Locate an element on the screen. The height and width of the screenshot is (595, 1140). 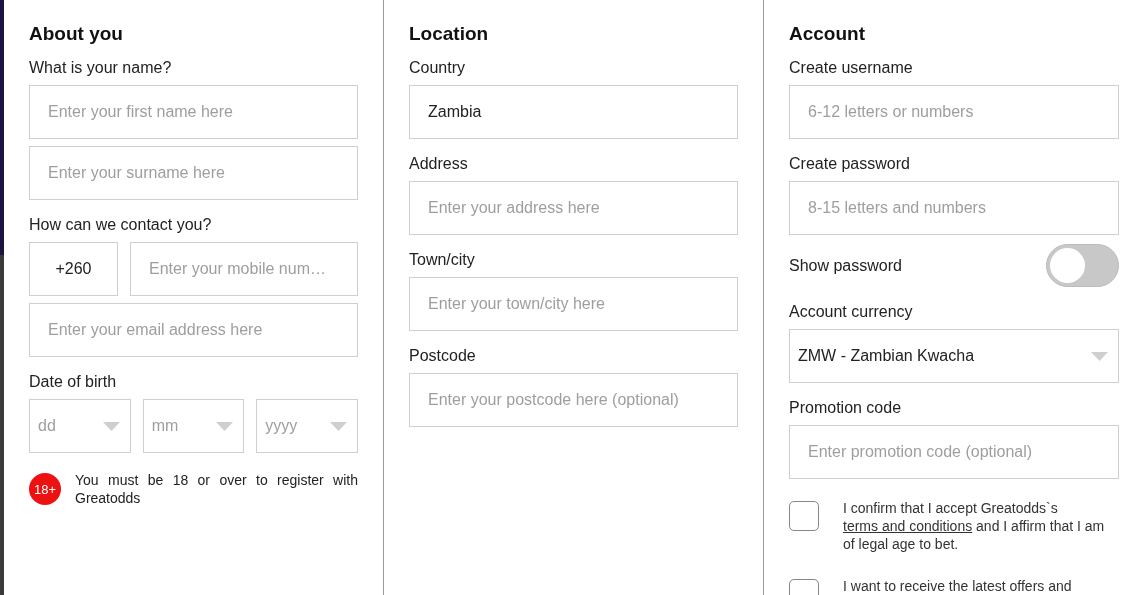
field-label: How can we contact you? is located at coordinates (121, 225).